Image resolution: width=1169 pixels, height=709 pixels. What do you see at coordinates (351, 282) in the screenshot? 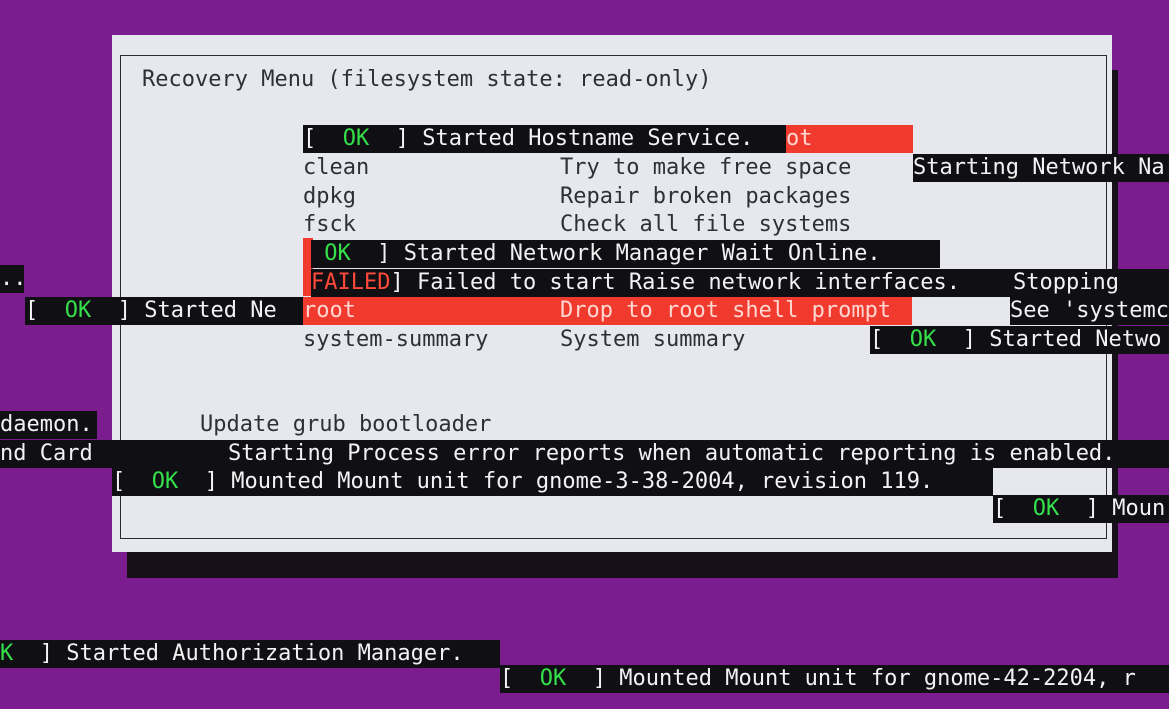
I see `failed-status: FAILED` at bounding box center [351, 282].